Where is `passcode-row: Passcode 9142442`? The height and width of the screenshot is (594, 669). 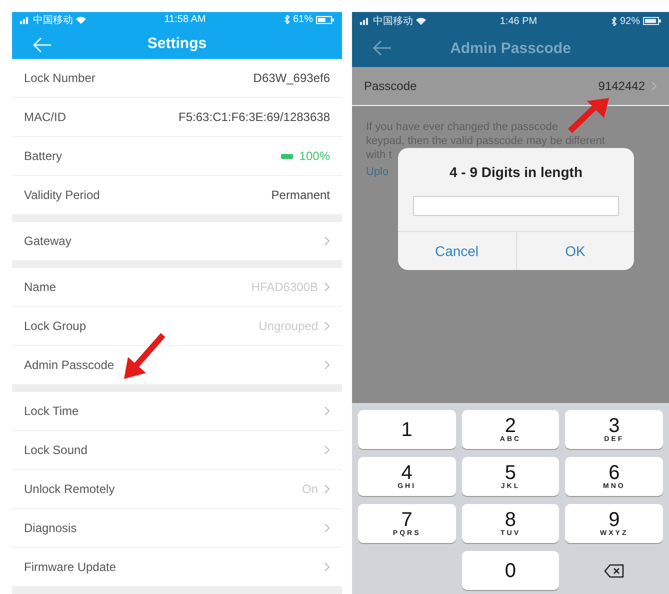
passcode-row: Passcode 9142442 is located at coordinates (510, 86).